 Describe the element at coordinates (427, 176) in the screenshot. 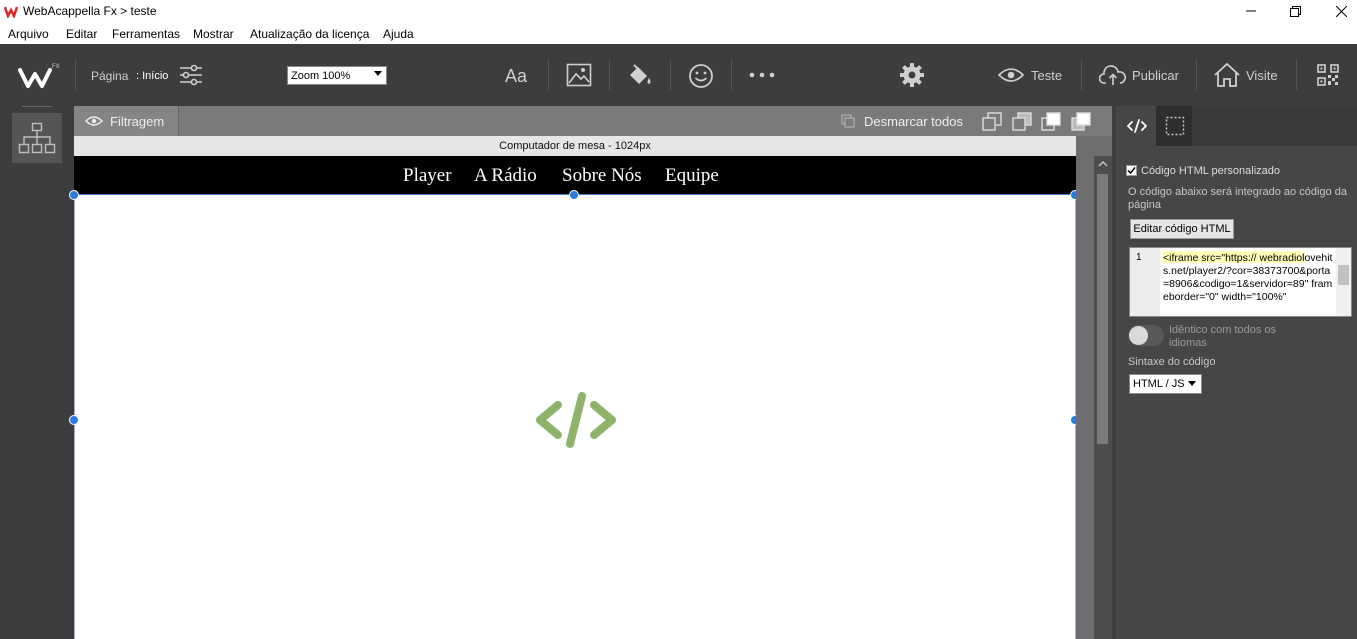

I see `nav-item-player: Player` at that location.